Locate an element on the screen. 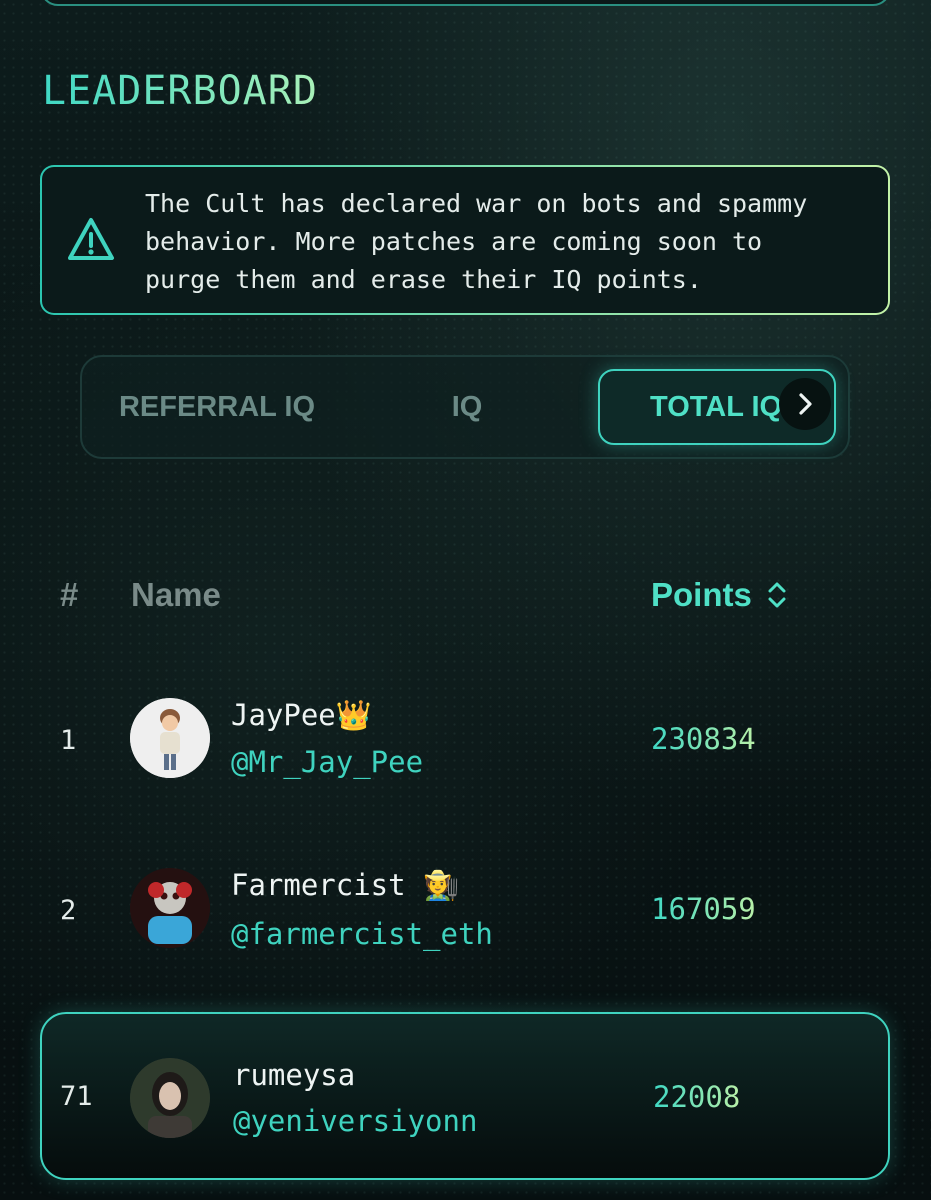 Image resolution: width=931 pixels, height=1200 pixels. tabs-scroll-right-button is located at coordinates (805, 404).